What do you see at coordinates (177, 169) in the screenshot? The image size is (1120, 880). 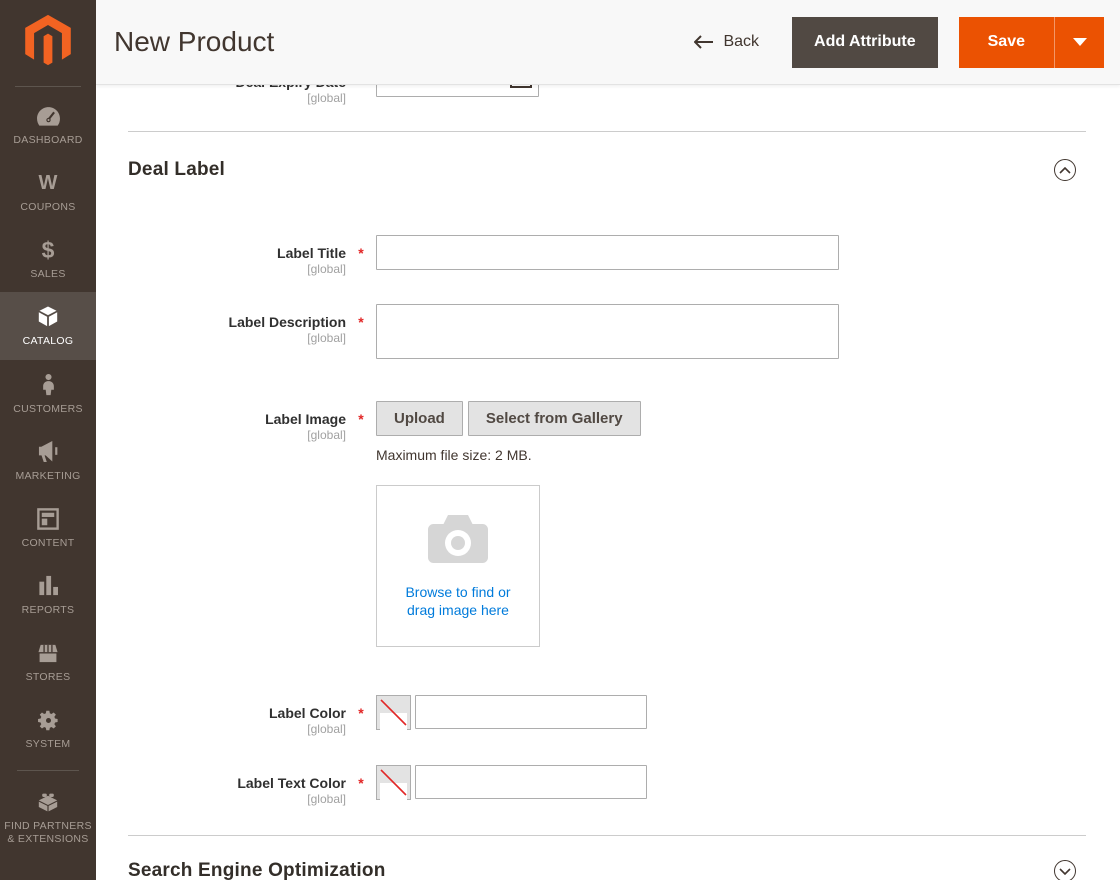 I see `deal-label-section-title: Deal Label` at bounding box center [177, 169].